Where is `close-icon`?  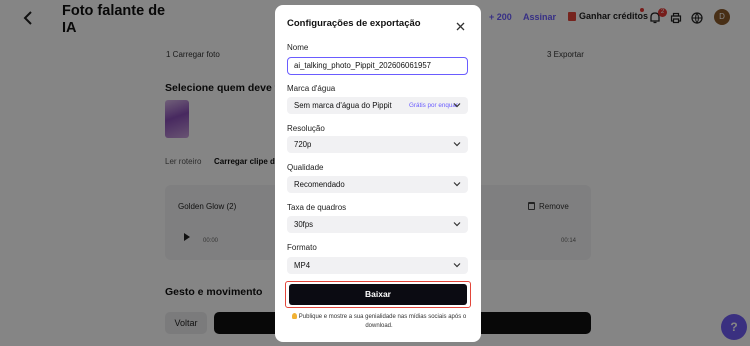
close-icon is located at coordinates (460, 24).